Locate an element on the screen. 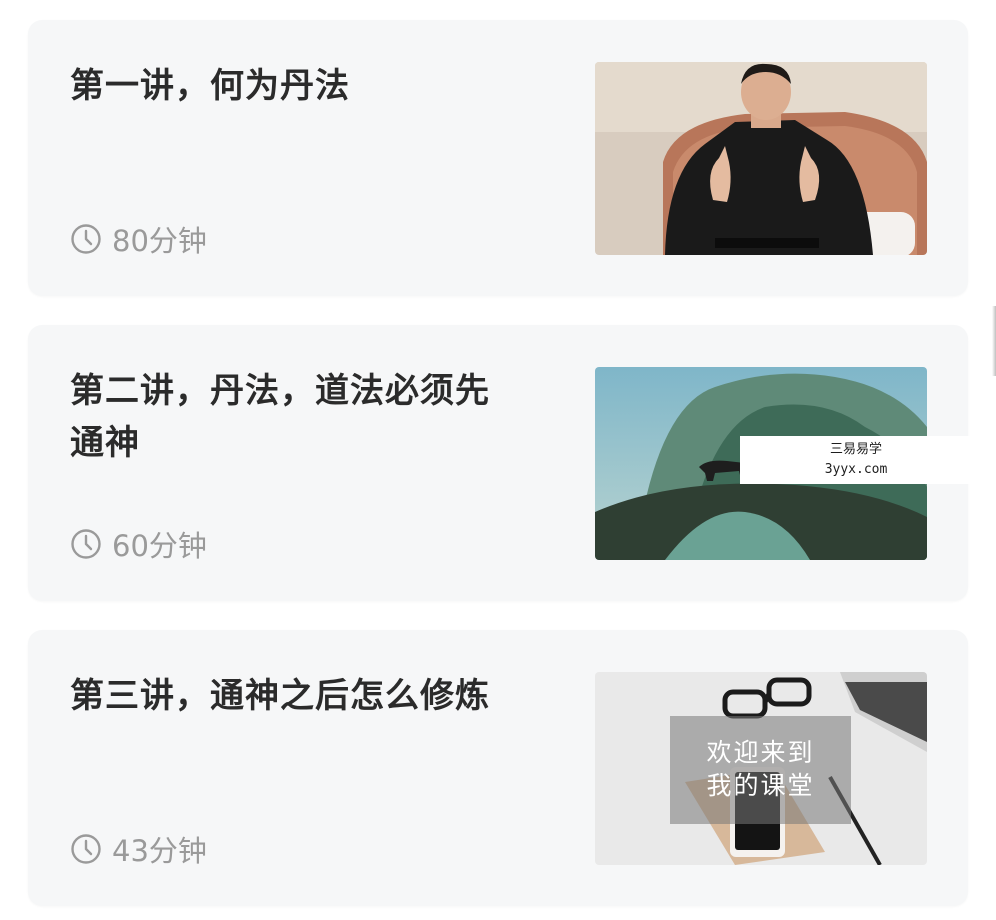 The width and height of the screenshot is (996, 920). thumbnail-caption-overlay: 欢迎来到 我的课堂 is located at coordinates (760, 770).